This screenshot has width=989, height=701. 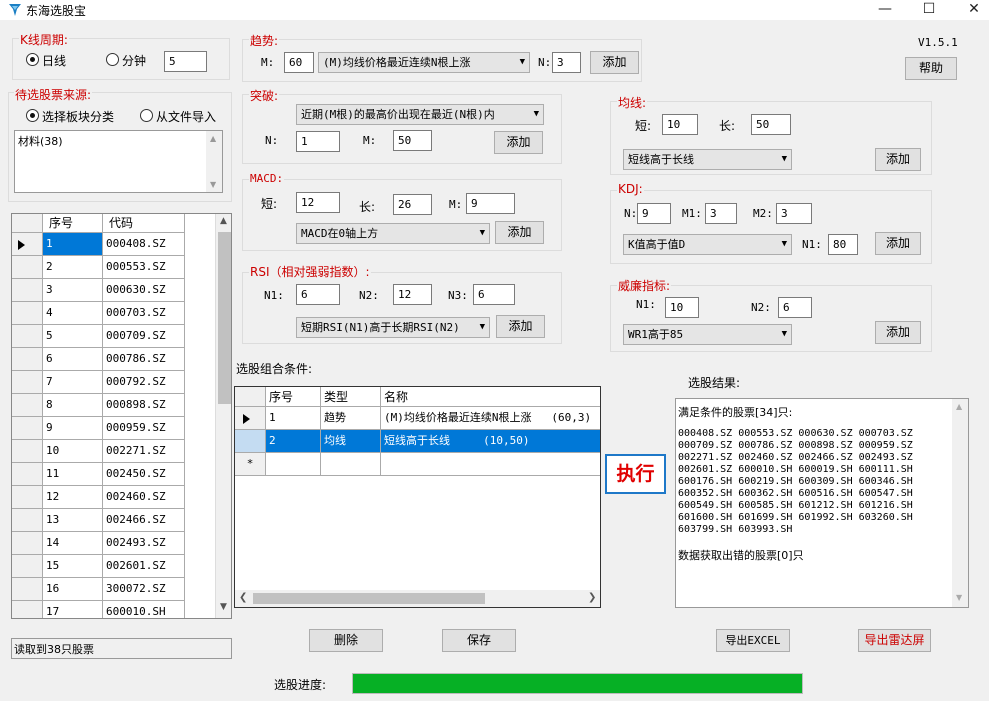 What do you see at coordinates (73, 313) in the screenshot?
I see `stock-row-index: 4` at bounding box center [73, 313].